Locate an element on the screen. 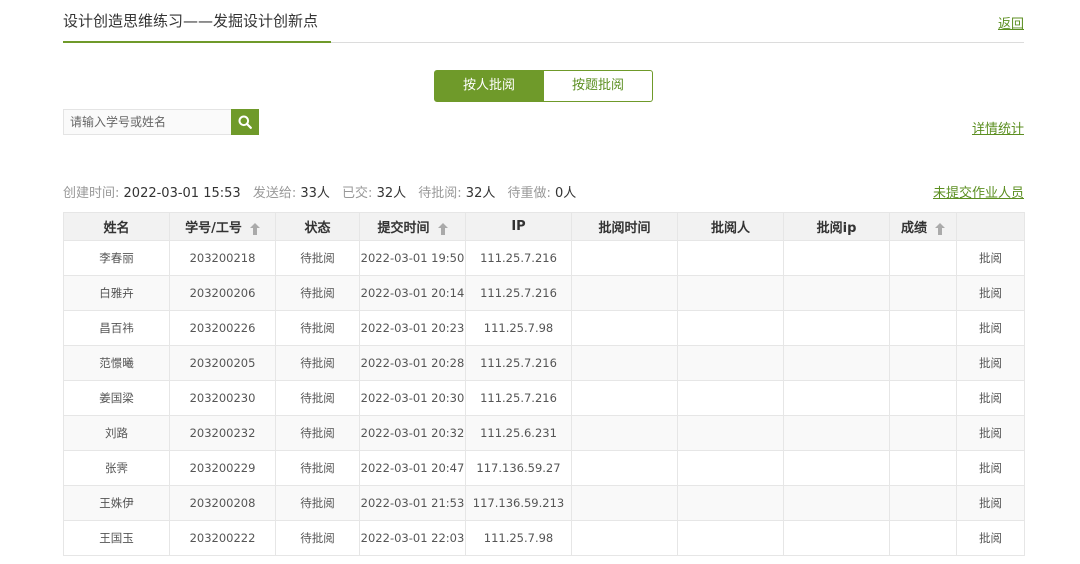 This screenshot has width=1080, height=564. title-underline is located at coordinates (197, 42).